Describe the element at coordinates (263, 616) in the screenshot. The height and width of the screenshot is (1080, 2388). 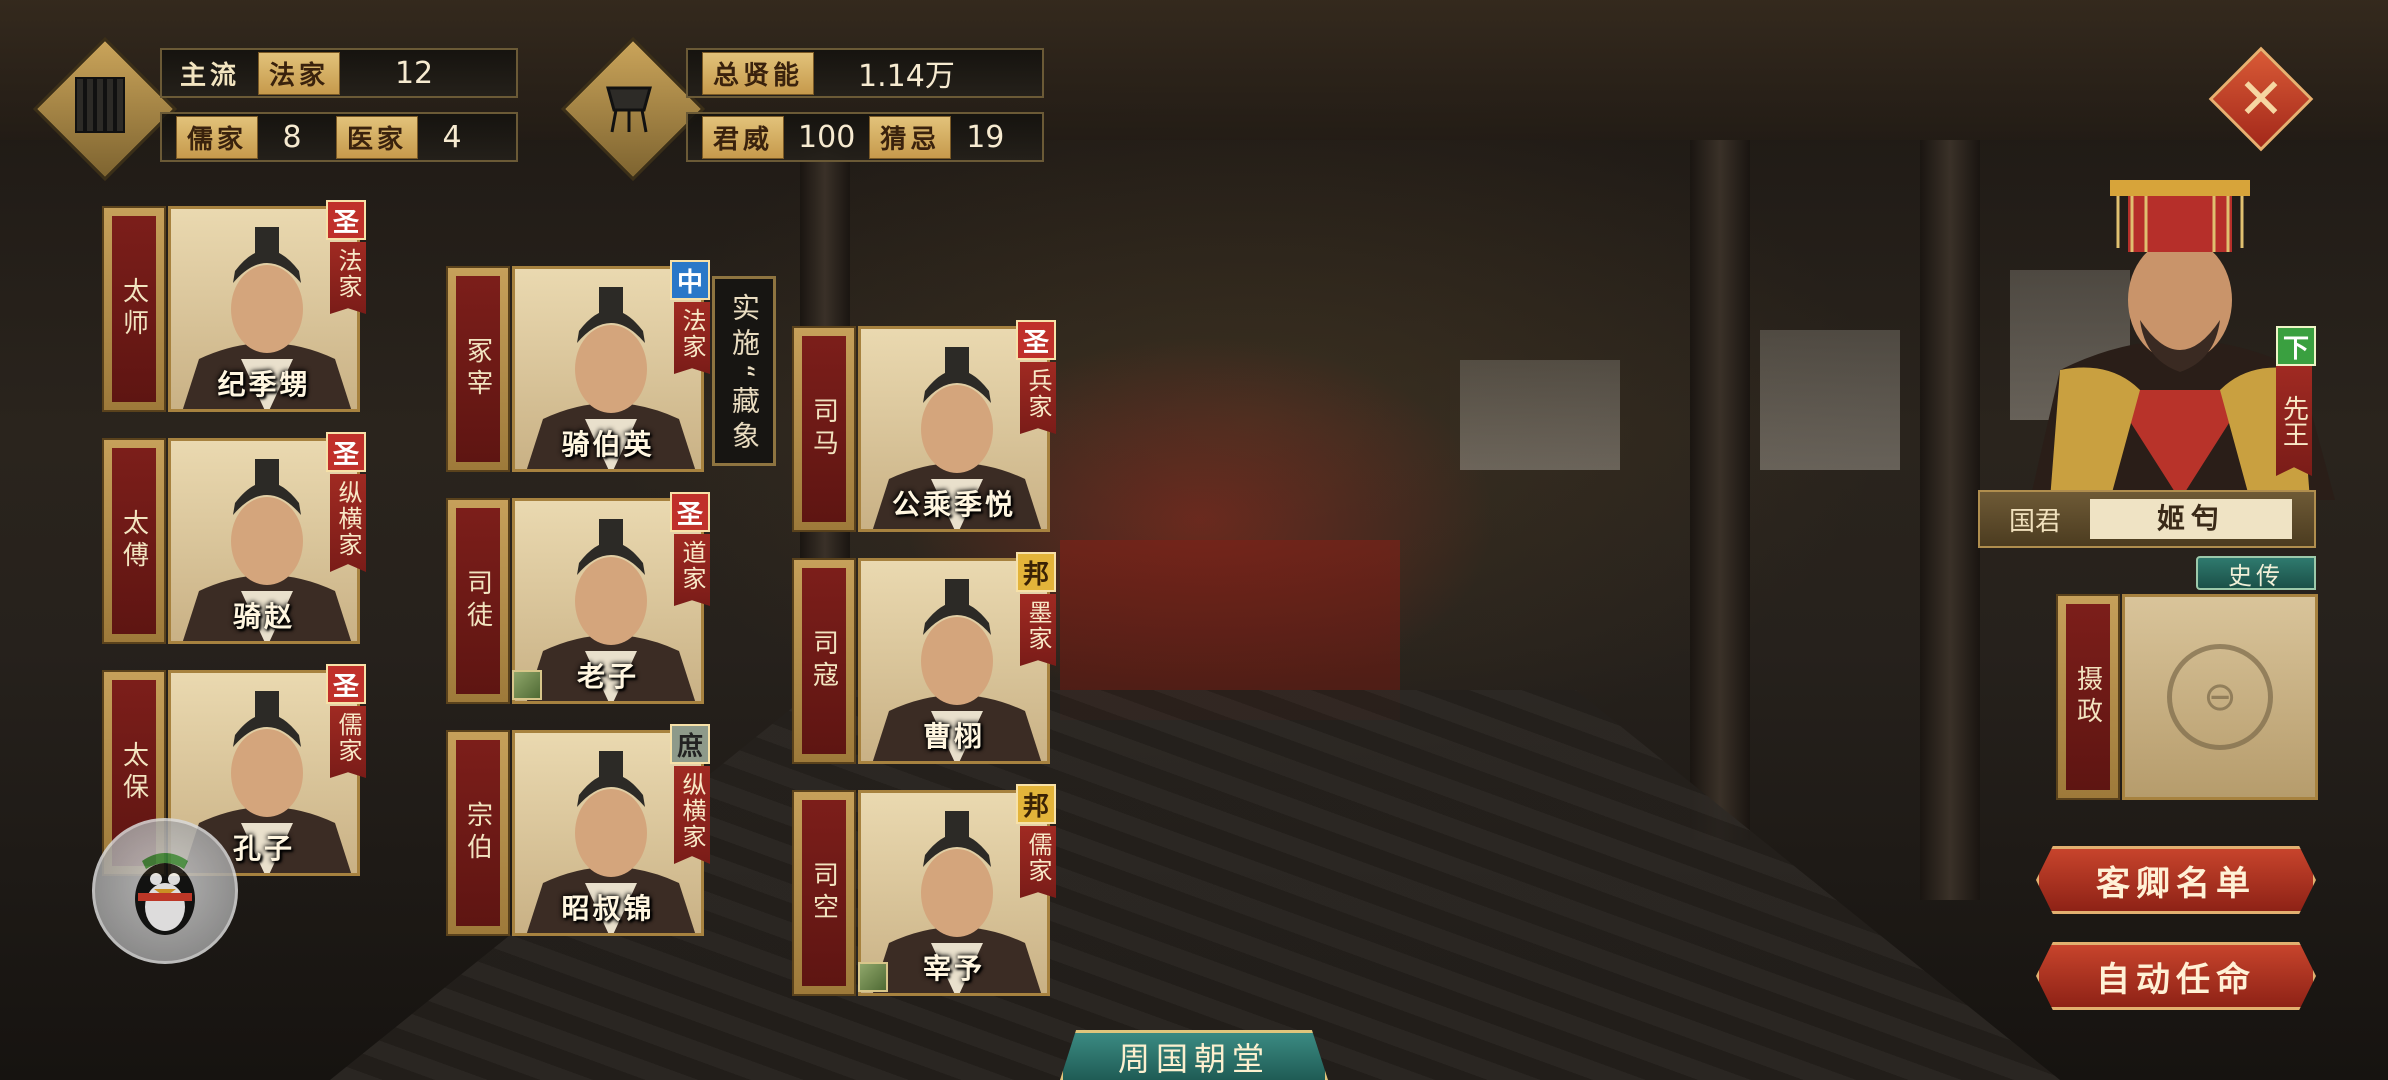
I see `minister-name: 骑赵` at that location.